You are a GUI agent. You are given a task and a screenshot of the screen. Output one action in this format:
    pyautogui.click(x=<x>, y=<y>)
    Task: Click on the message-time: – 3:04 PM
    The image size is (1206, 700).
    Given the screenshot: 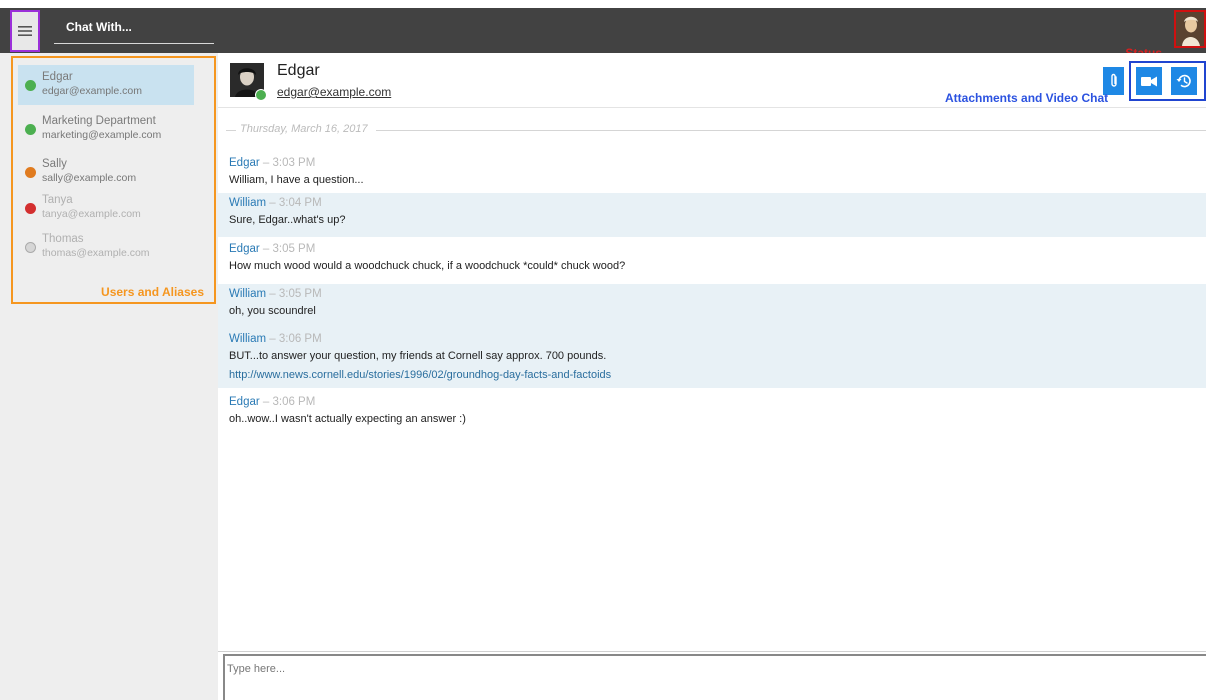 What is the action you would take?
    pyautogui.click(x=295, y=203)
    